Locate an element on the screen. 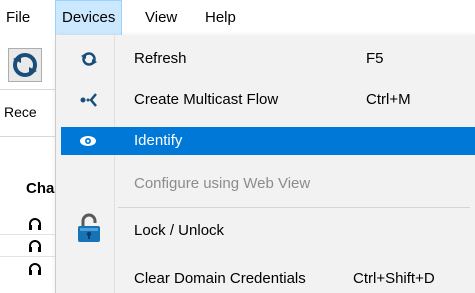  menu-item-label: Clear Domain Credentials is located at coordinates (220, 278).